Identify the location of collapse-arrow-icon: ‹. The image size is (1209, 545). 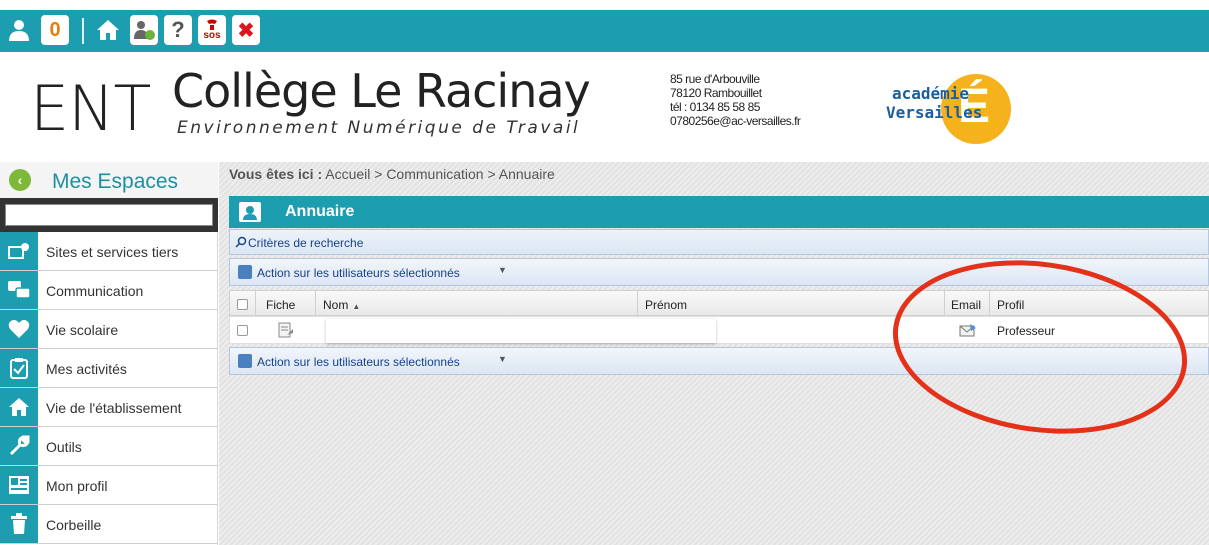
(20, 180).